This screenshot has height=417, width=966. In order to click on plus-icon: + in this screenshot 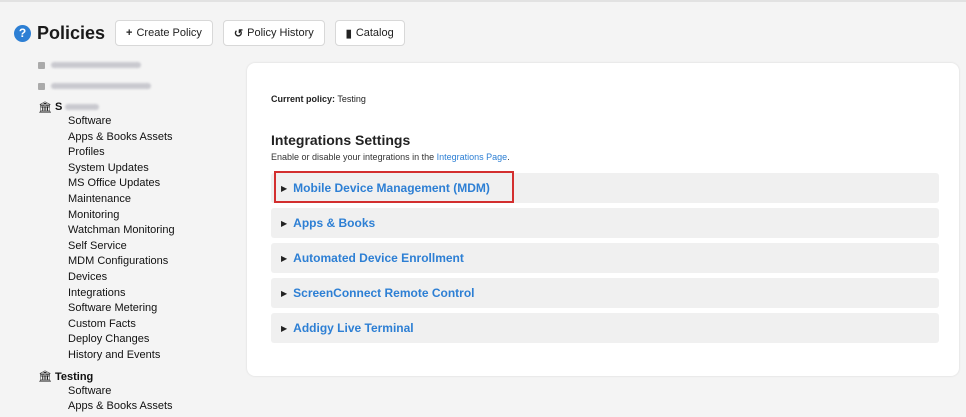, I will do `click(129, 33)`.